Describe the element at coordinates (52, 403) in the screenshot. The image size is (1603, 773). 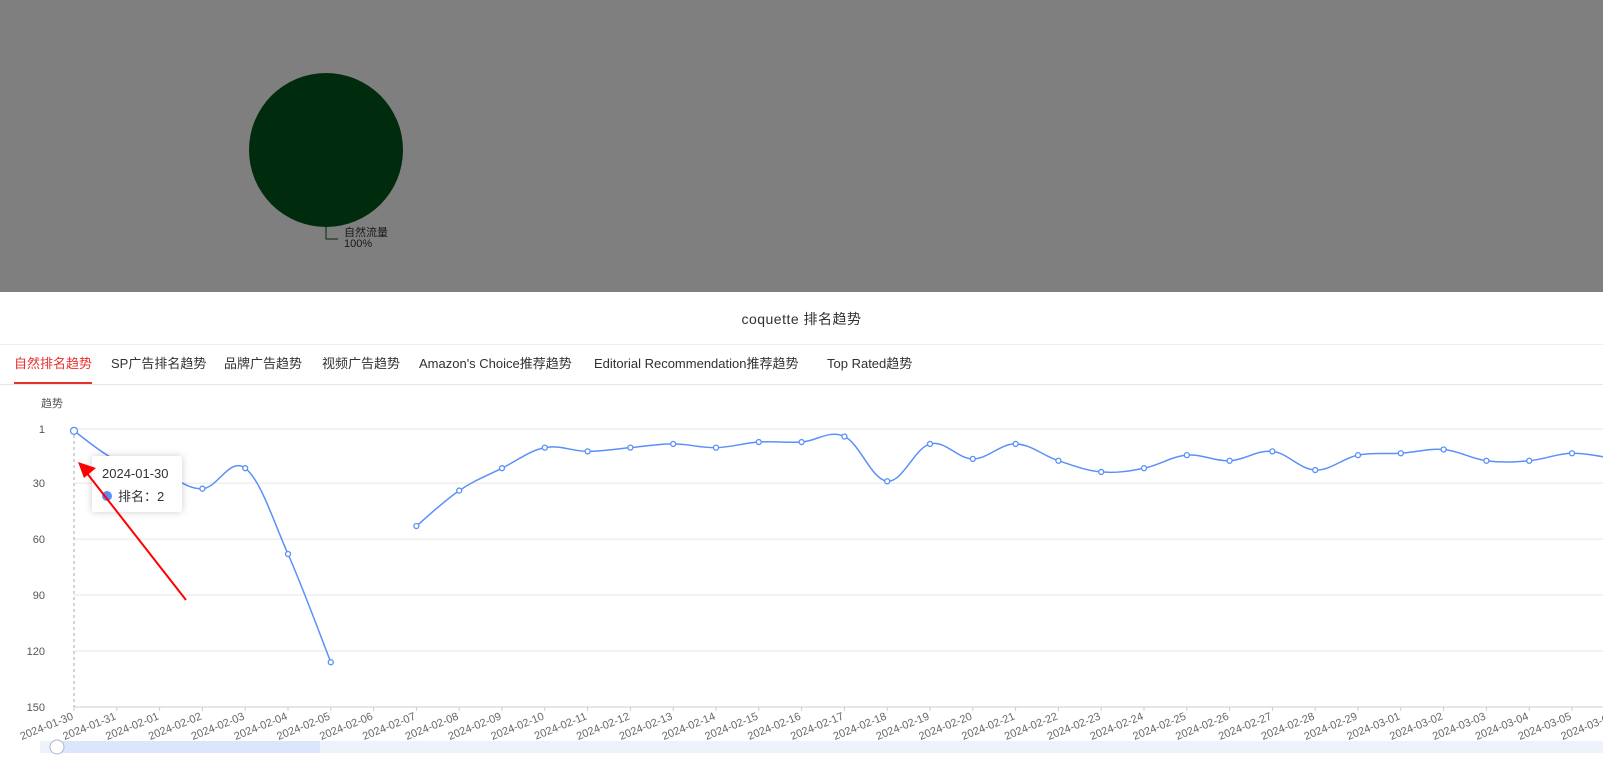
I see `y-axis-label: 趋势` at that location.